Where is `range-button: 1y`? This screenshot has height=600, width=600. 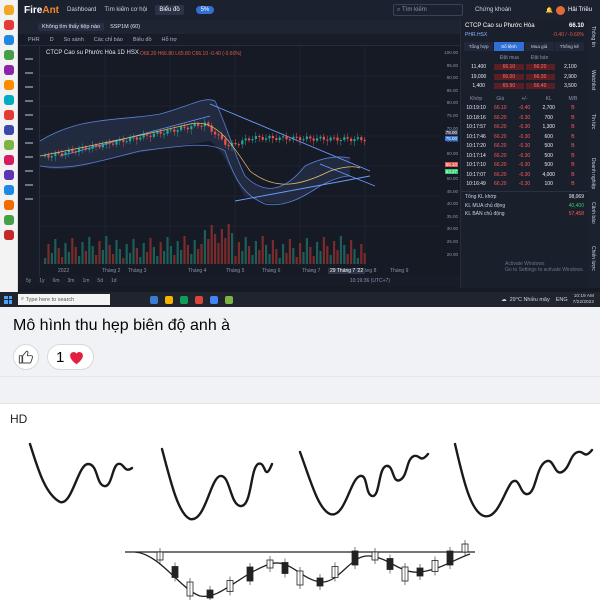 range-button: 1y is located at coordinates (41, 281).